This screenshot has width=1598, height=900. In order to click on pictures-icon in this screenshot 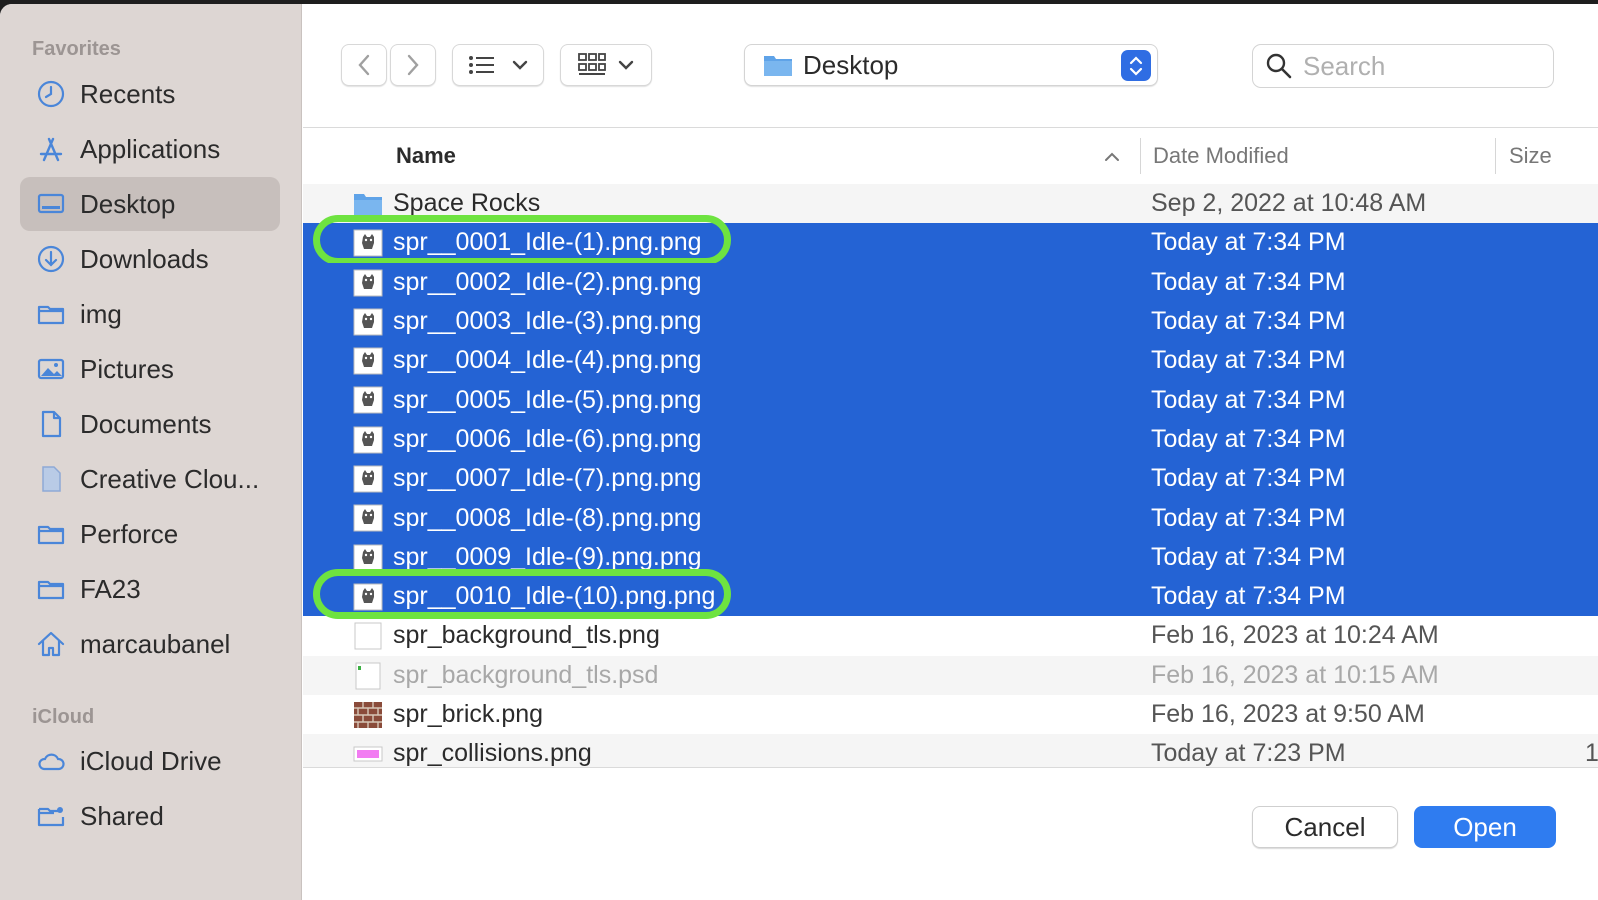, I will do `click(51, 369)`.